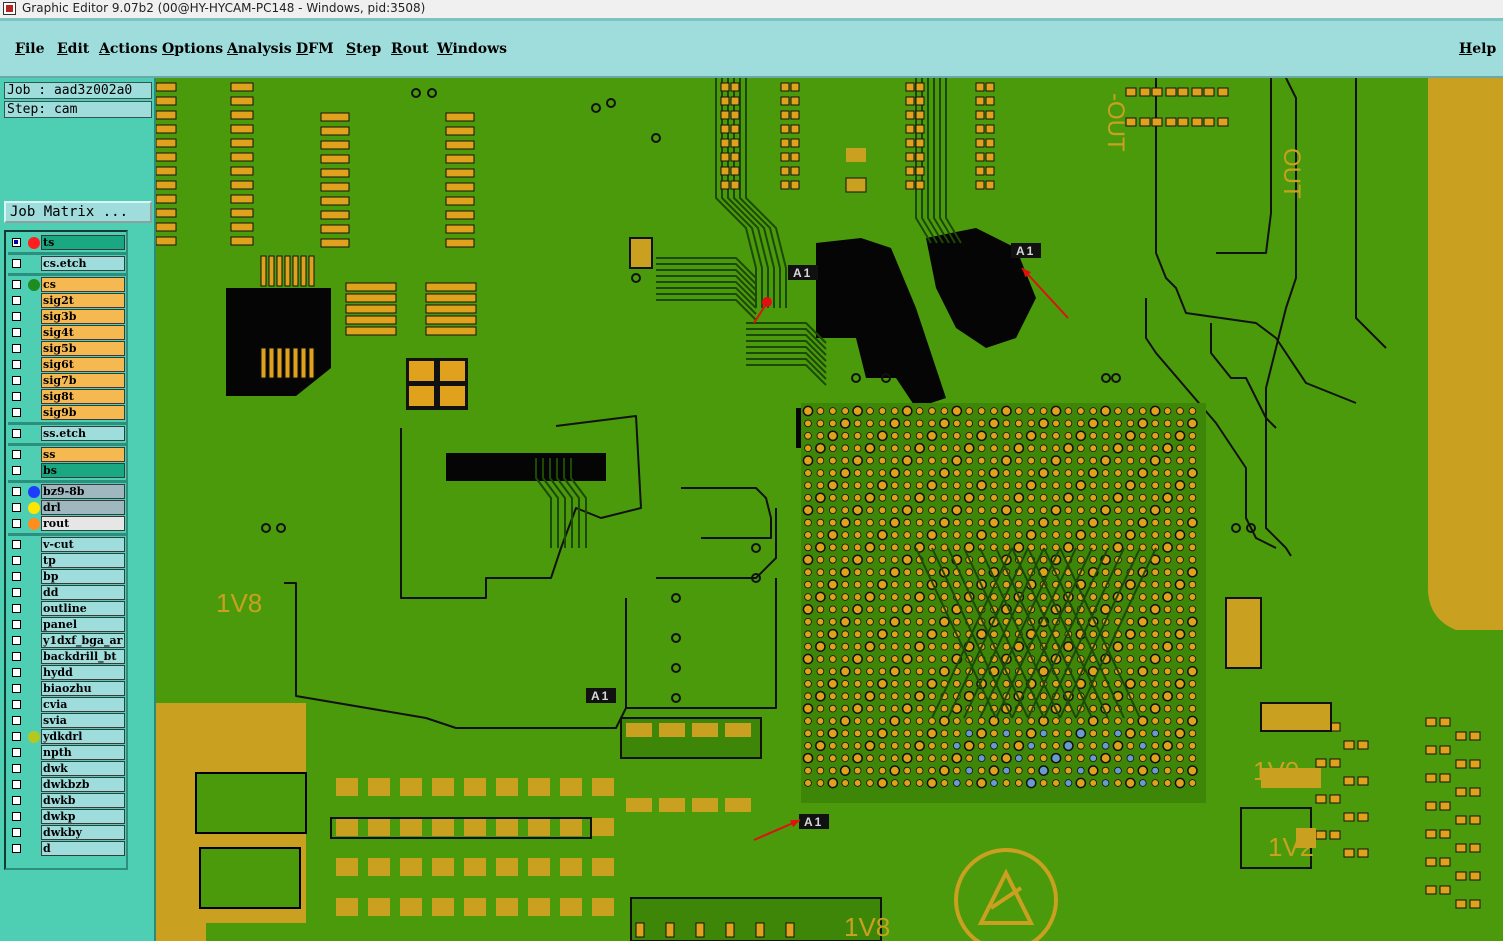 This screenshot has height=941, width=1503. I want to click on layer-name: y1dxf_bga_ar, so click(83, 640).